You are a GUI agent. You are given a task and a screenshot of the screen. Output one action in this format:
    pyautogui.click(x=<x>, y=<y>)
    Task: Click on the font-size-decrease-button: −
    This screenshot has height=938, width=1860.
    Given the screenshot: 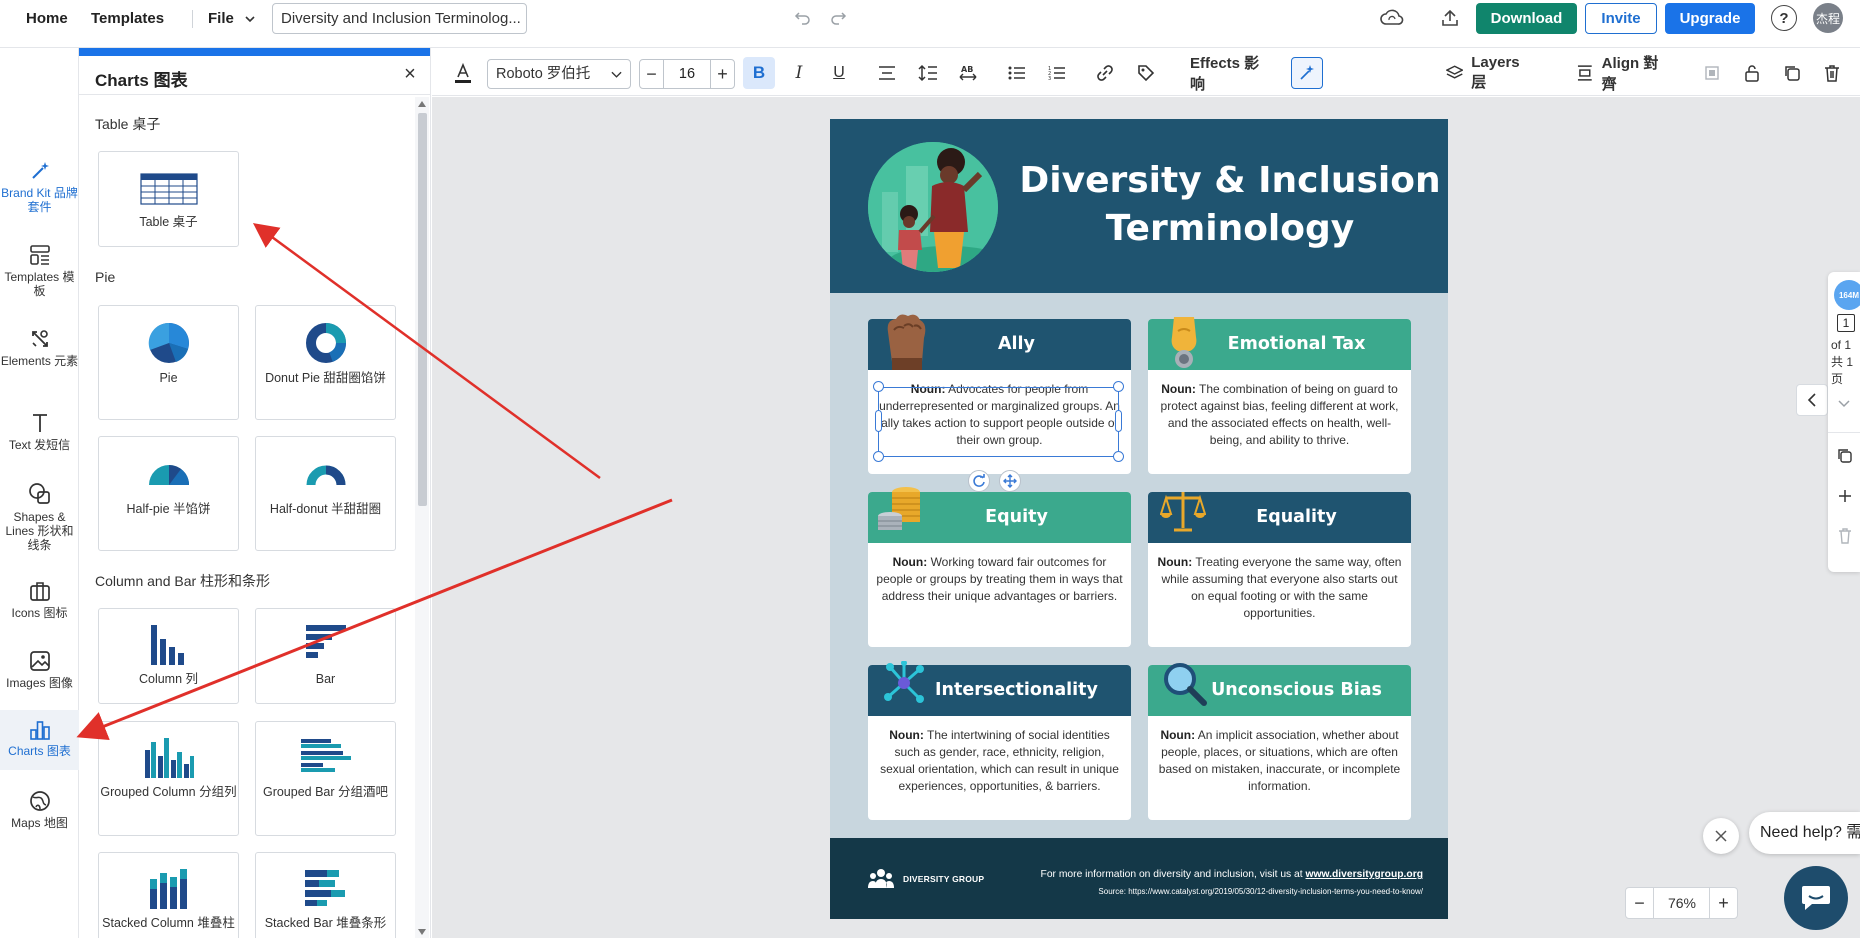 What is the action you would take?
    pyautogui.click(x=652, y=74)
    